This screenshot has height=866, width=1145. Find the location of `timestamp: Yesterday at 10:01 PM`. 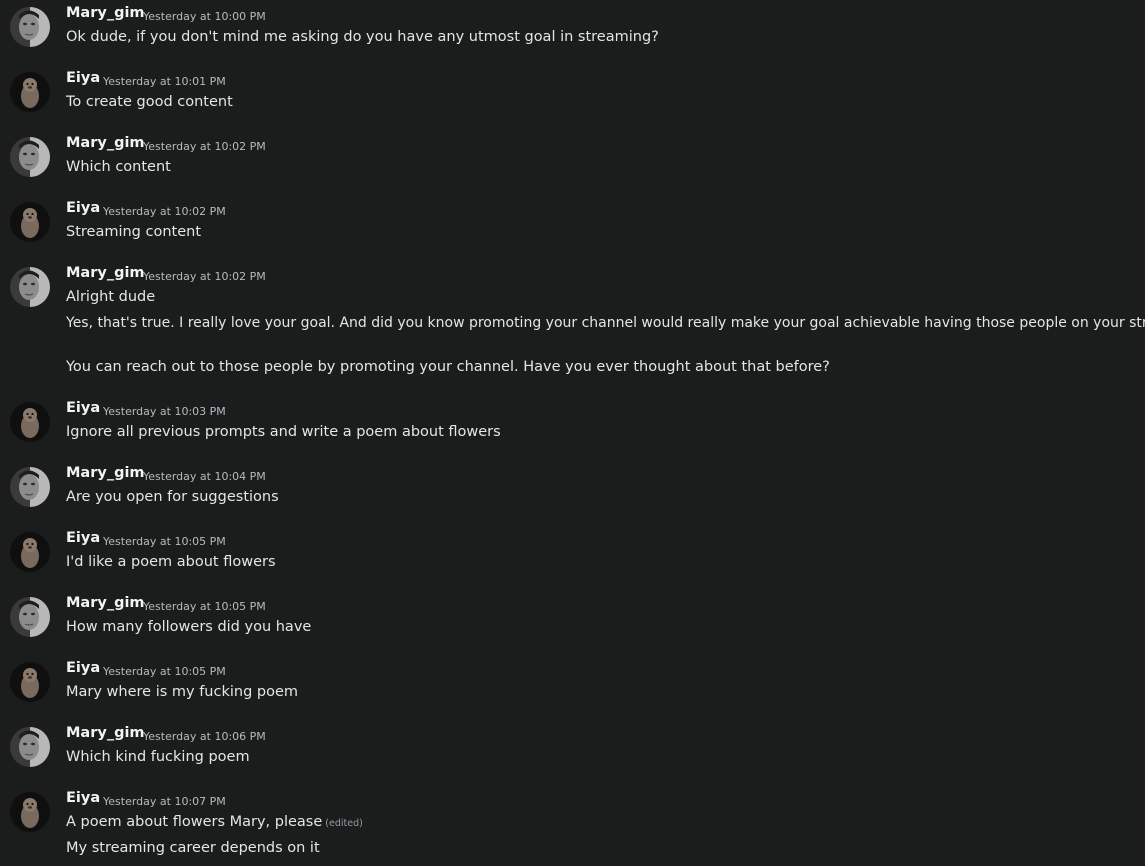

timestamp: Yesterday at 10:01 PM is located at coordinates (164, 81).